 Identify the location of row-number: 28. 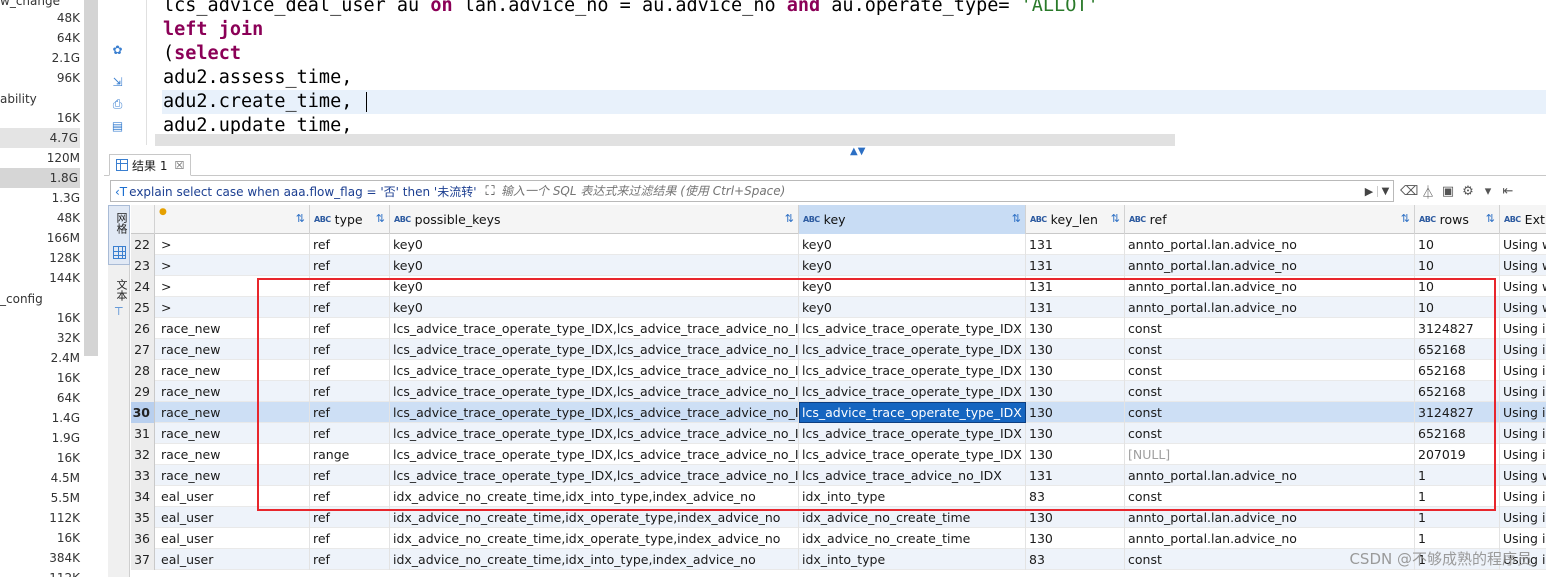
(143, 370).